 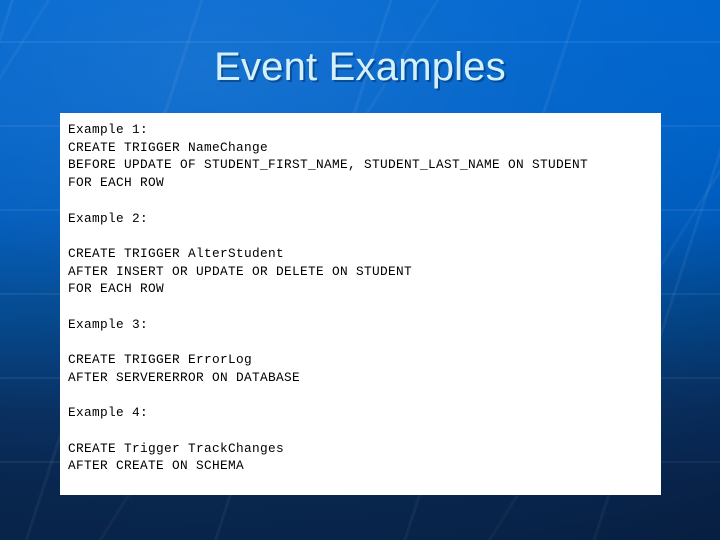 I want to click on slide-title: Event Examples, so click(x=360, y=67).